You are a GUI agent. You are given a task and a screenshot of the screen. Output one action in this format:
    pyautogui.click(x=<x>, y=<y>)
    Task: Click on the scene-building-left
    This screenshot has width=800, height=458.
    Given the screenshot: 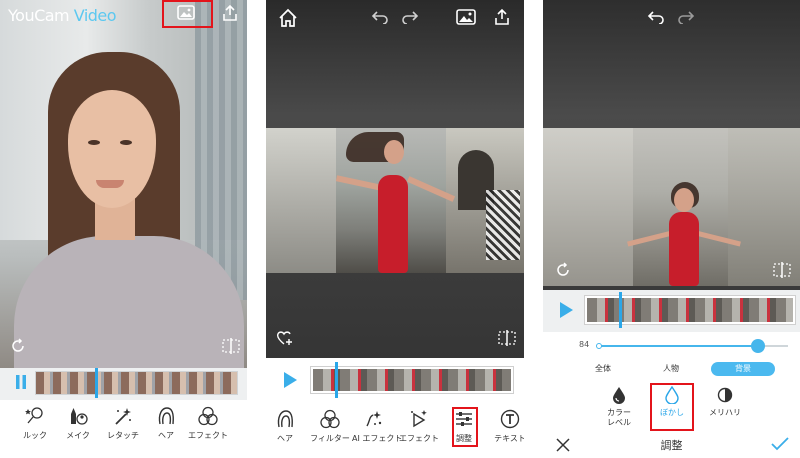 What is the action you would take?
    pyautogui.click(x=301, y=200)
    